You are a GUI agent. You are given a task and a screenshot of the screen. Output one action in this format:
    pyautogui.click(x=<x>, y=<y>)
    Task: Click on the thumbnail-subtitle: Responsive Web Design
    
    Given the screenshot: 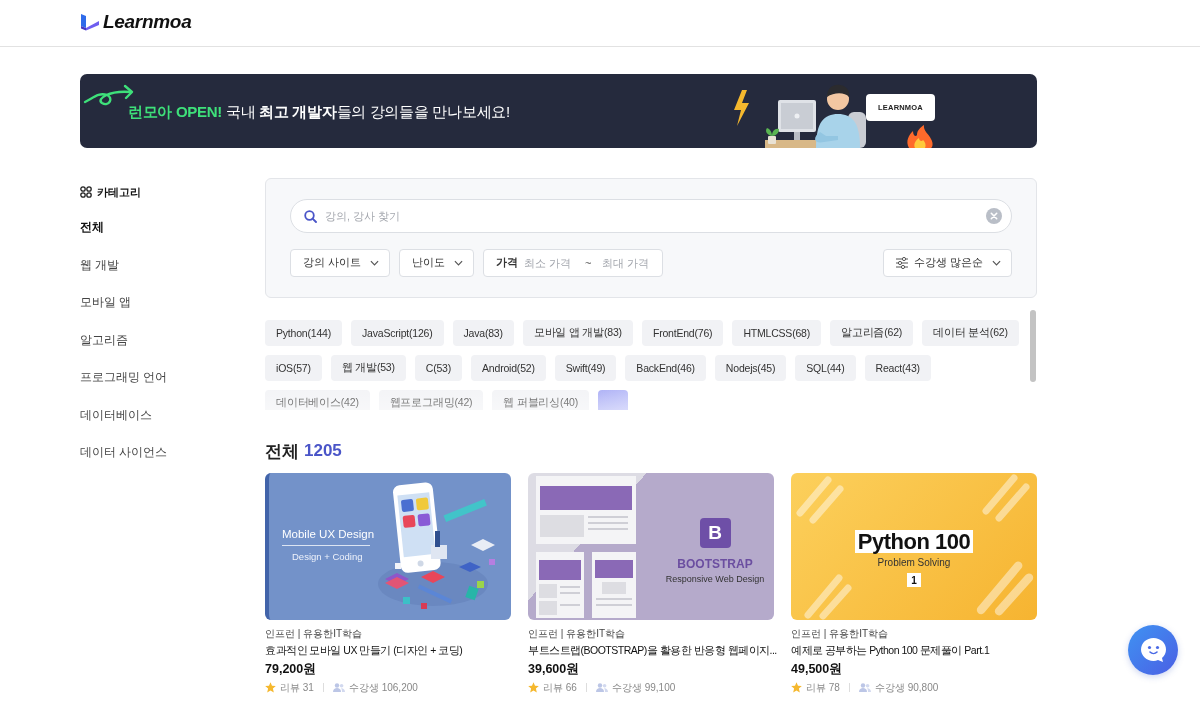 What is the action you would take?
    pyautogui.click(x=715, y=579)
    